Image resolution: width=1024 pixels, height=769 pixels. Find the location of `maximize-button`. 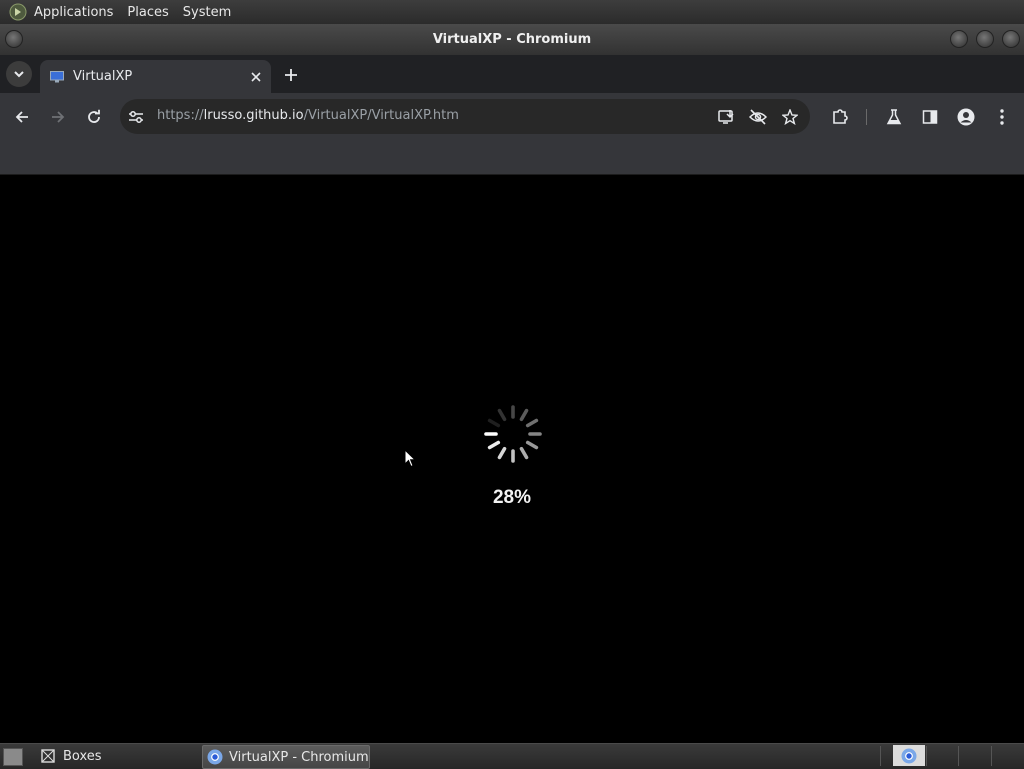

maximize-button is located at coordinates (985, 39).